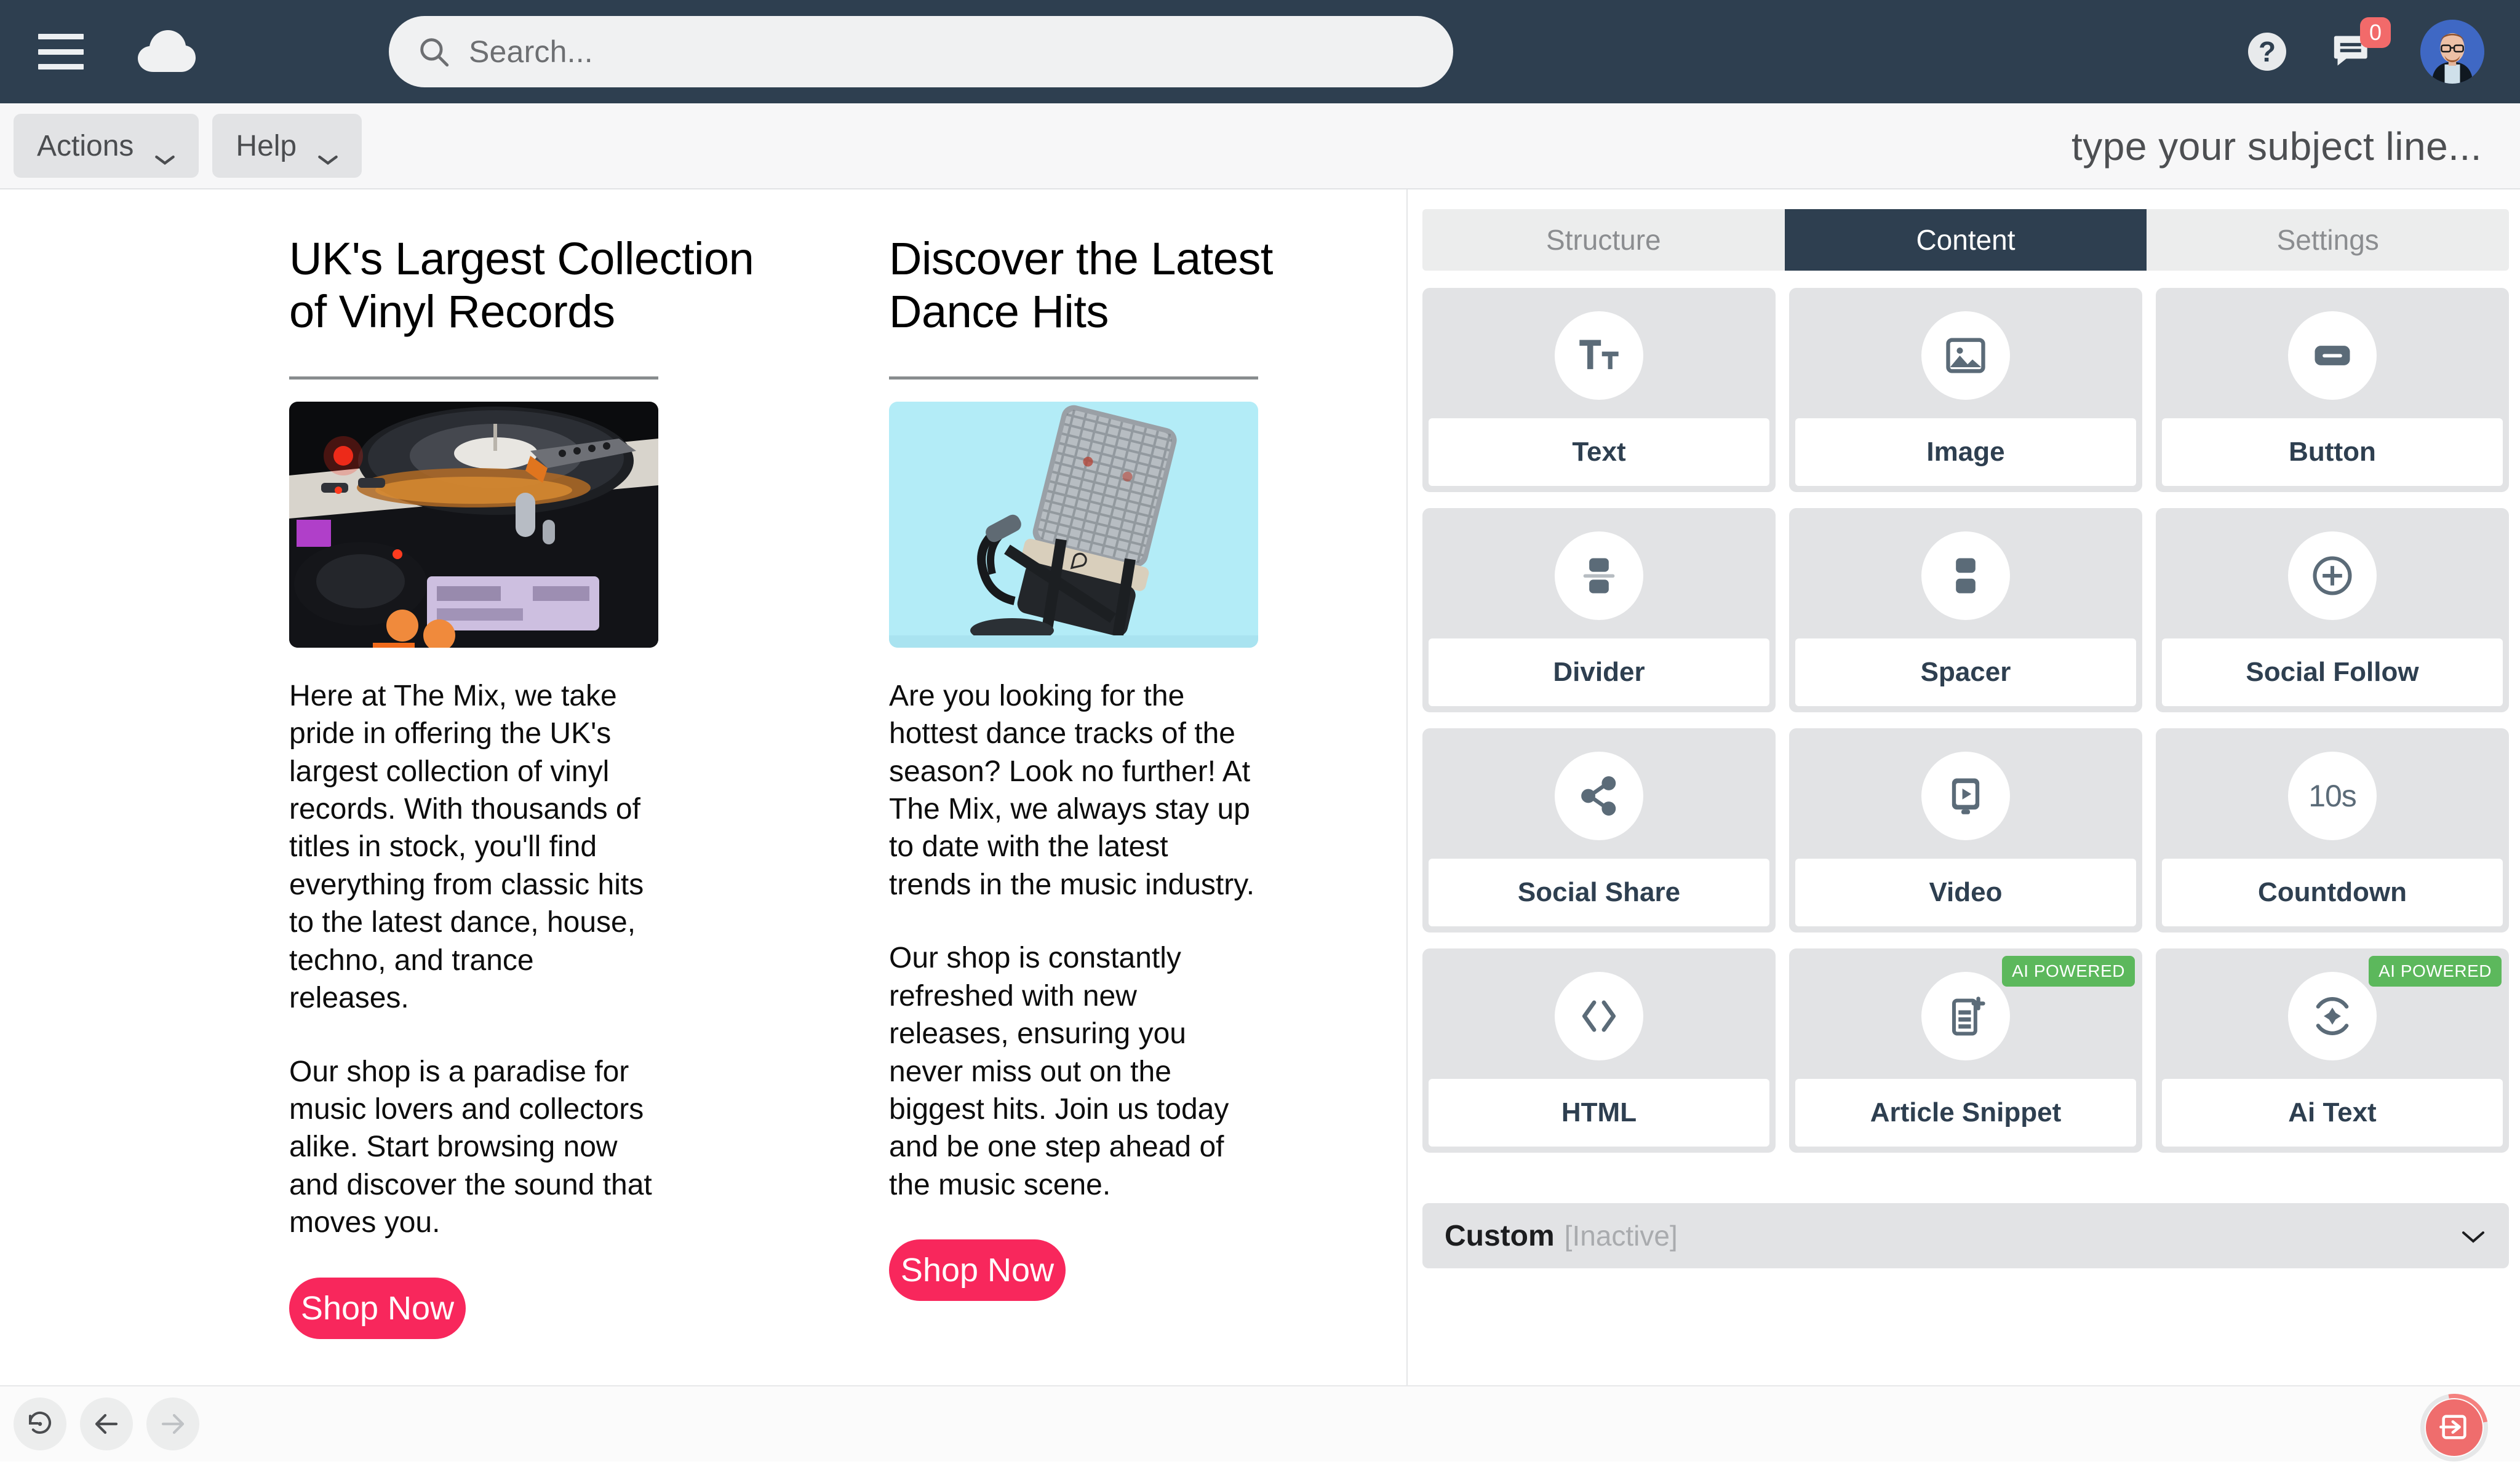 The width and height of the screenshot is (2520, 1475). Describe the element at coordinates (1621, 1236) in the screenshot. I see `custom-state-label: [Inactive]` at that location.